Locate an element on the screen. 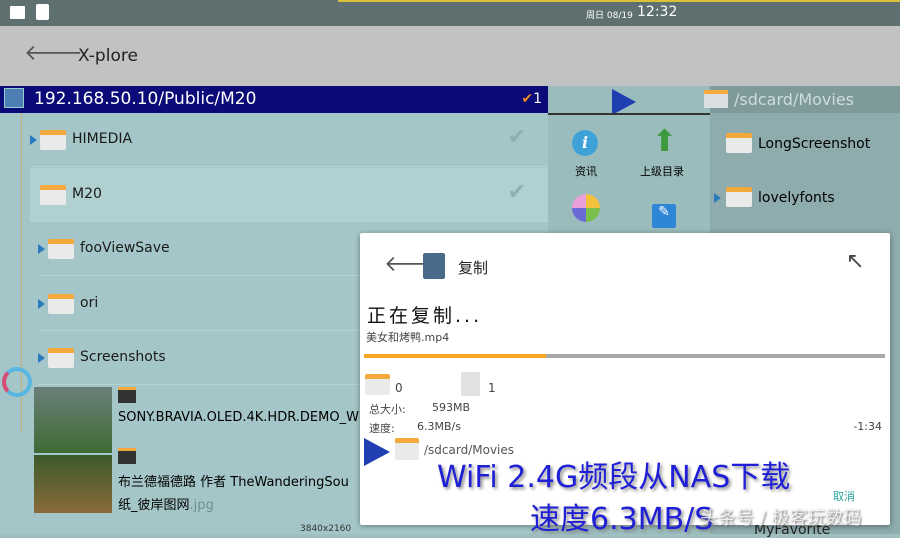 Image resolution: width=900 pixels, height=538 pixels. status-date: 周日 08/19 is located at coordinates (609, 16).